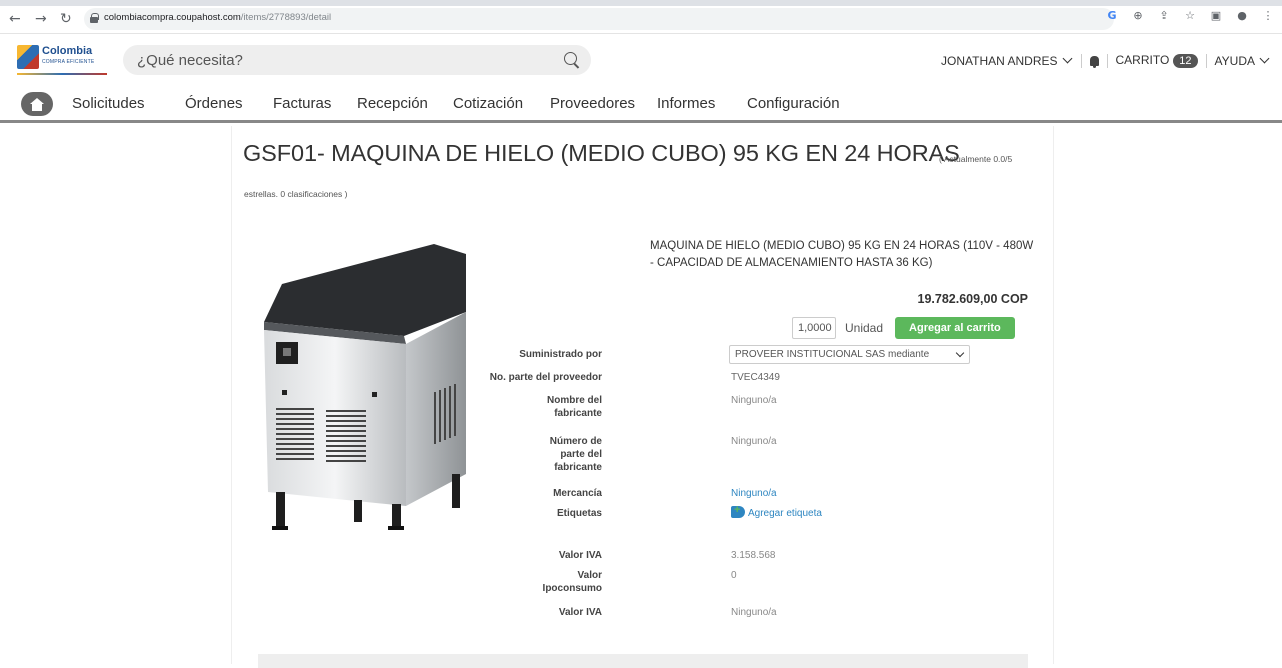 The image size is (1282, 668). What do you see at coordinates (814, 328) in the screenshot?
I see `quantity-input: 1,0000` at bounding box center [814, 328].